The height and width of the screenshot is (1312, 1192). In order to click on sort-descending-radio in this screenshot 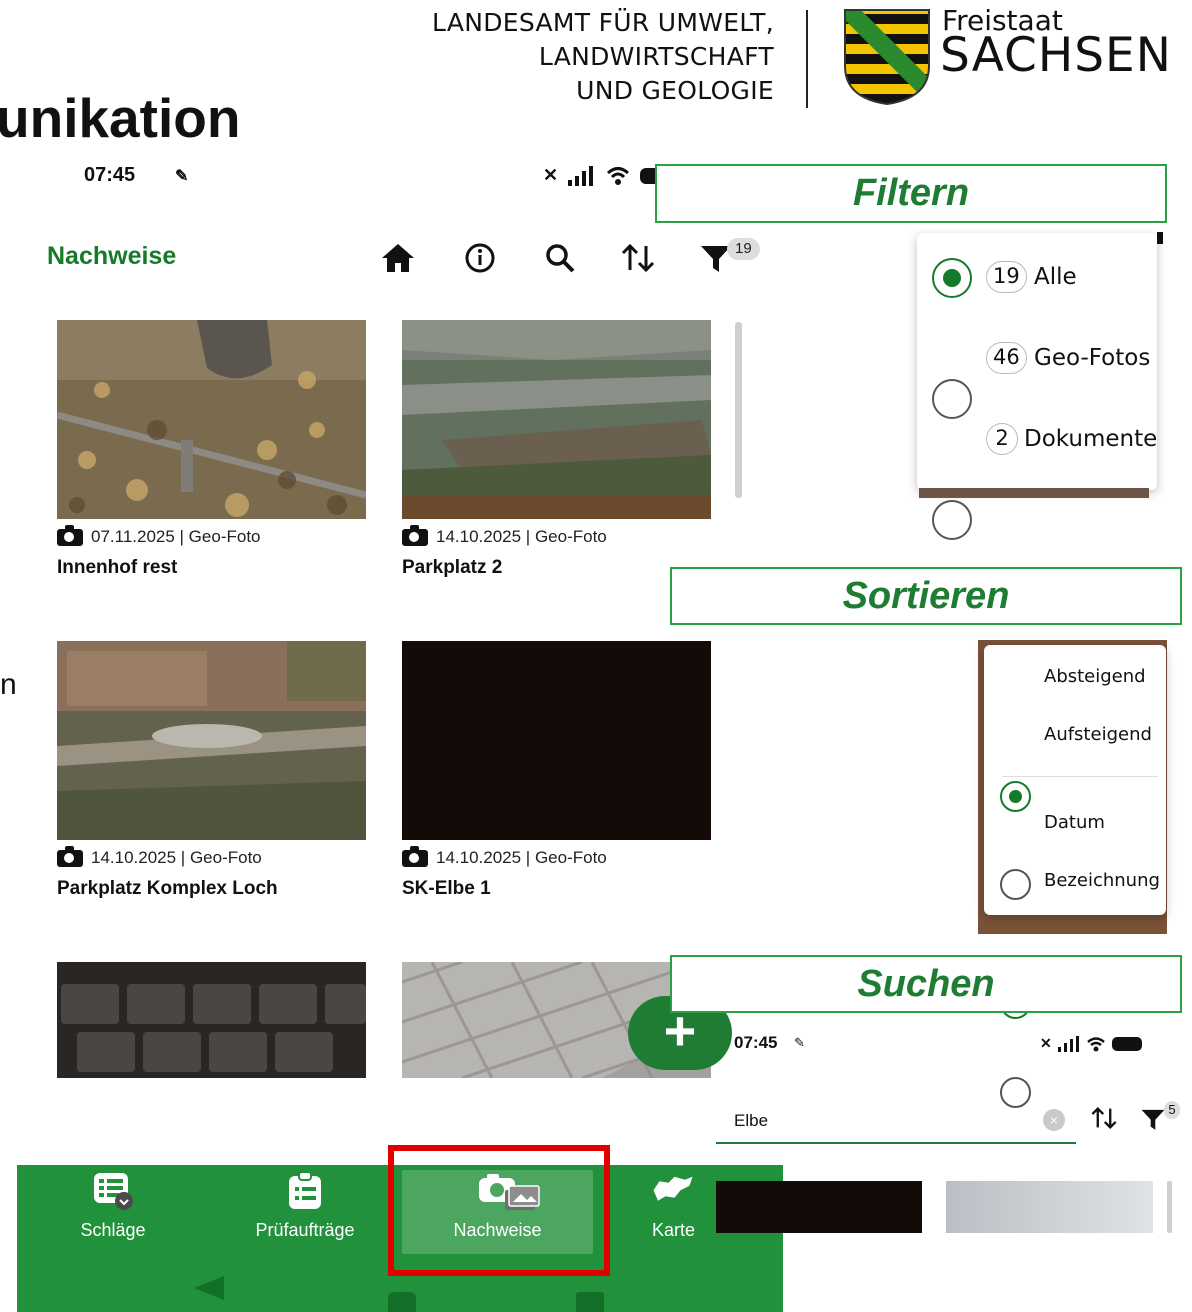, I will do `click(1015, 796)`.